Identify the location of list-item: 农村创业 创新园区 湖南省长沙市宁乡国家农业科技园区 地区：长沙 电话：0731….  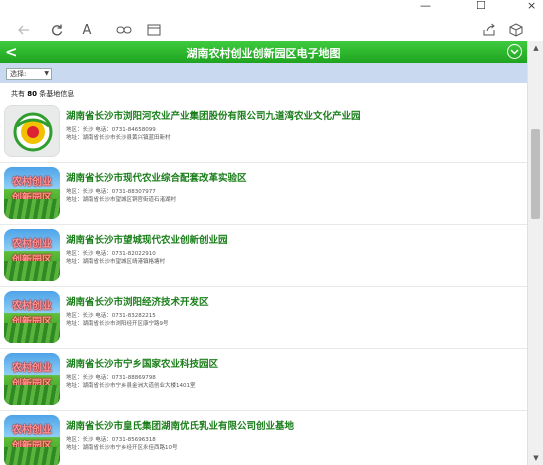
(263, 380).